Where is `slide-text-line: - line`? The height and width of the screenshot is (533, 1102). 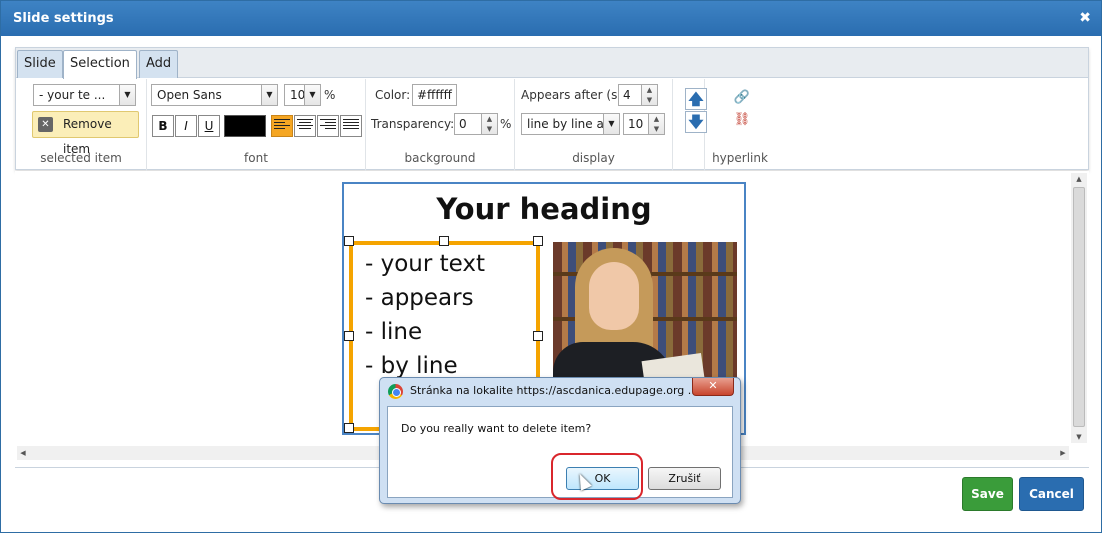
slide-text-line: - line is located at coordinates (394, 332).